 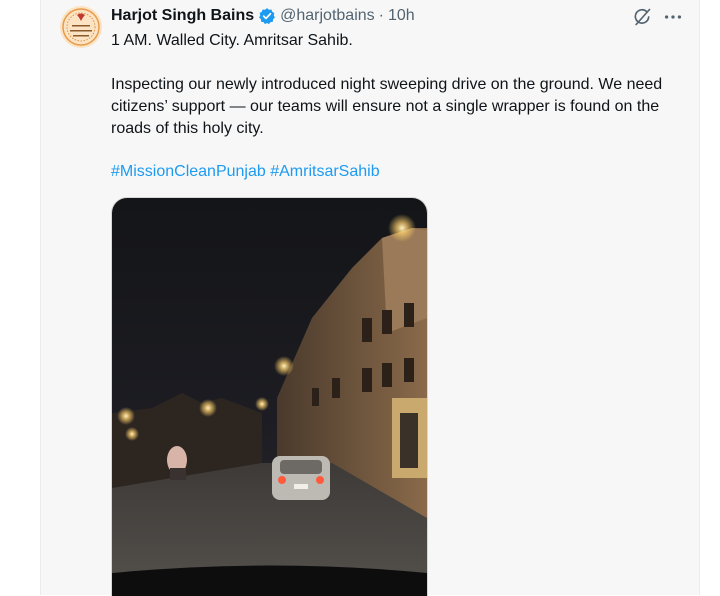 What do you see at coordinates (327, 16) in the screenshot?
I see `author-handle: @harjotbains` at bounding box center [327, 16].